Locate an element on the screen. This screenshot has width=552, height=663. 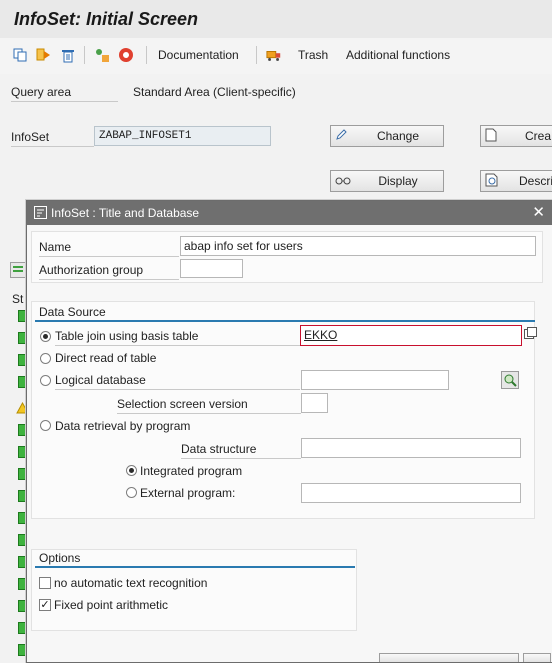
role-assignment-icon is located at coordinates (102, 55).